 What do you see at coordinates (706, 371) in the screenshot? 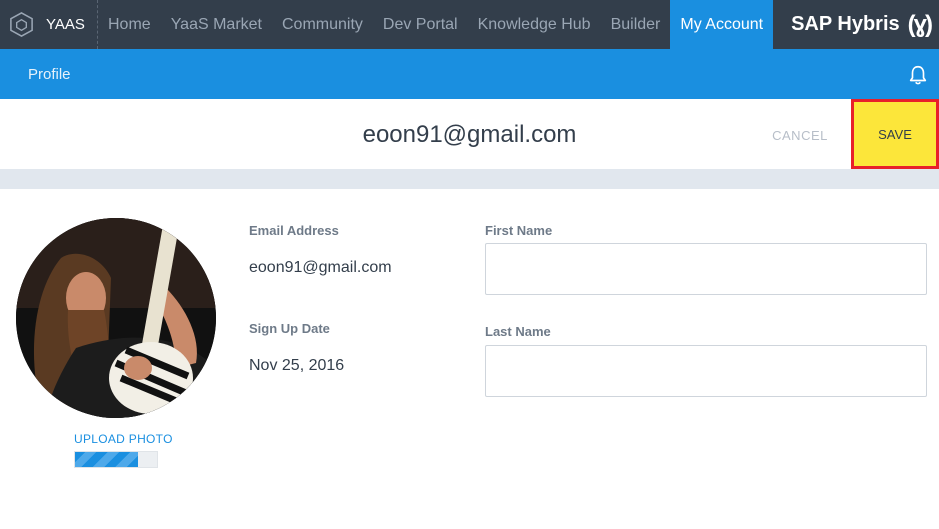
I see `last-name-input` at bounding box center [706, 371].